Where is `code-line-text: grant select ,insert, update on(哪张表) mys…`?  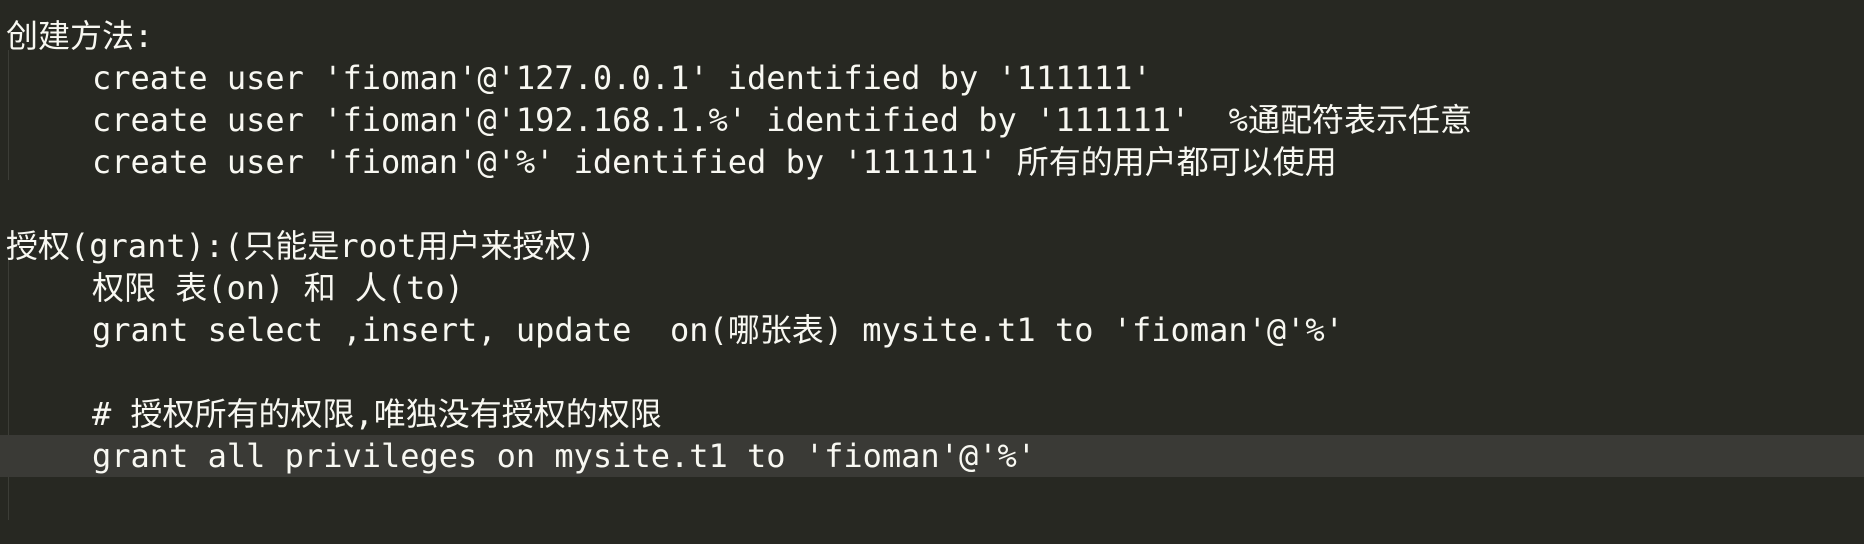 code-line-text: grant select ,insert, update on(哪张表) mys… is located at coordinates (718, 330).